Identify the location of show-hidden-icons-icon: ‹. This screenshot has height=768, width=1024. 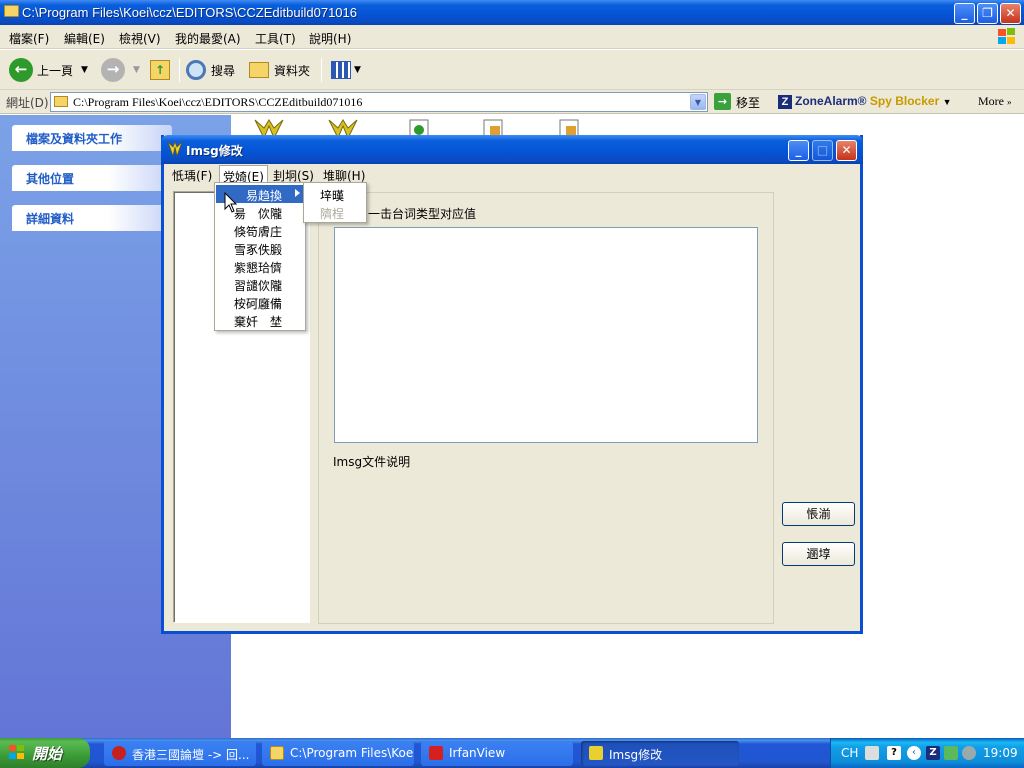
(914, 753).